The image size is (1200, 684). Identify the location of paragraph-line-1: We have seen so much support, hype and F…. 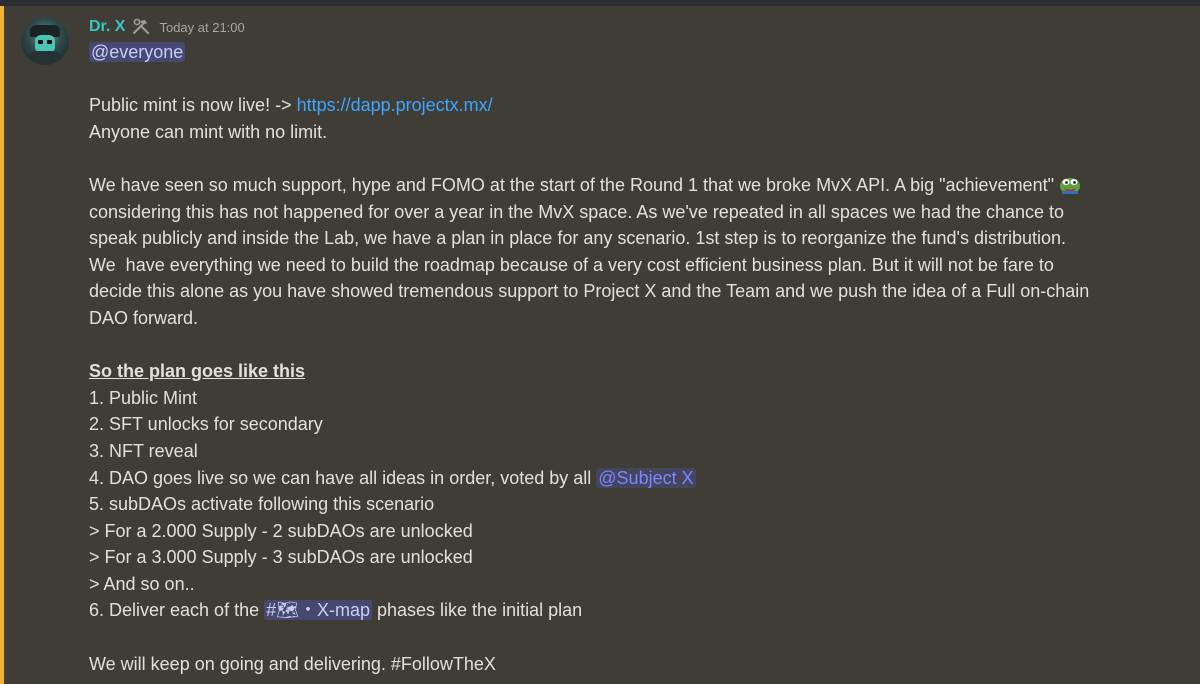
(571, 184).